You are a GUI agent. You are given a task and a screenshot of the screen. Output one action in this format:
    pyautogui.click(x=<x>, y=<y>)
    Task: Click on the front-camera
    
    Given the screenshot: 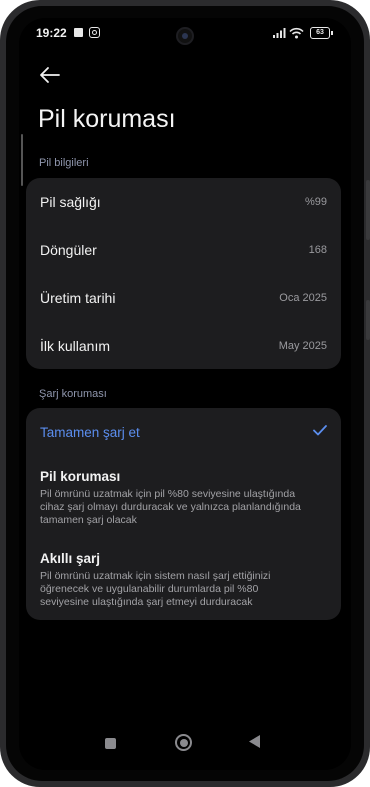 What is the action you would take?
    pyautogui.click(x=185, y=36)
    